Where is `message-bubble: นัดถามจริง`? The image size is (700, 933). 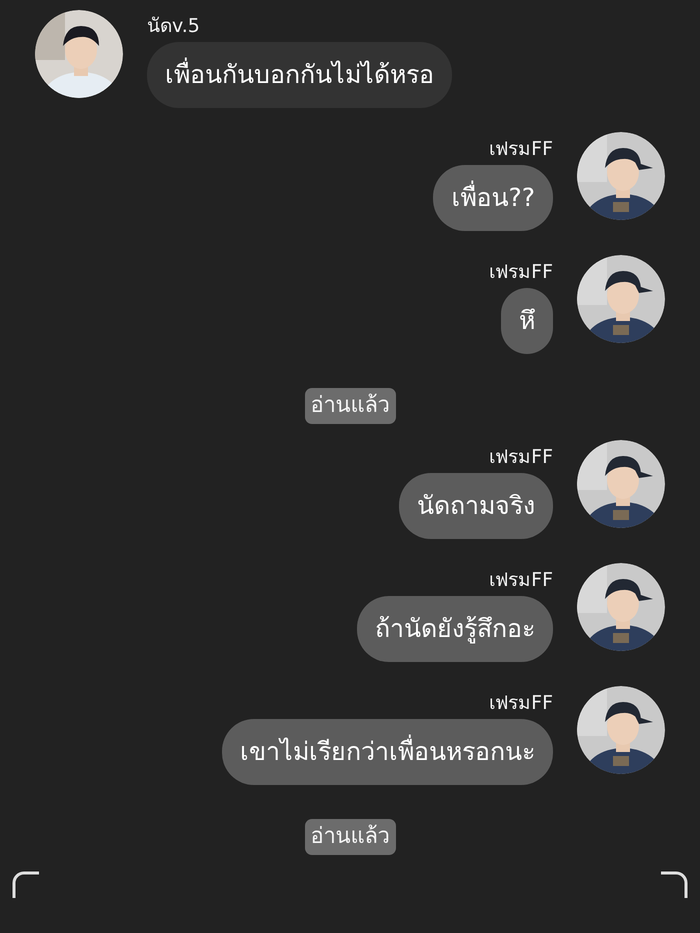 message-bubble: นัดถามจริง is located at coordinates (476, 506).